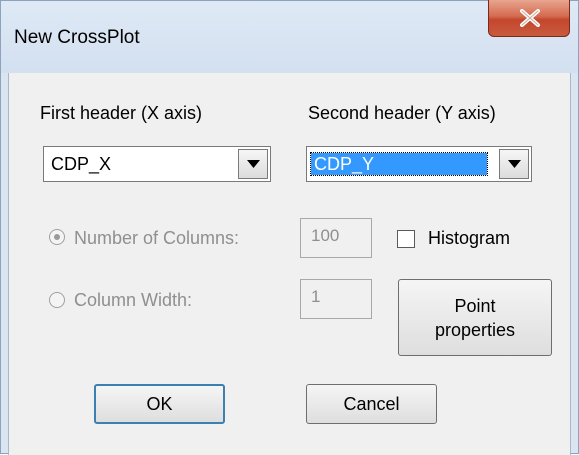  Describe the element at coordinates (399, 164) in the screenshot. I see `second-header-value: CDP_Y` at that location.